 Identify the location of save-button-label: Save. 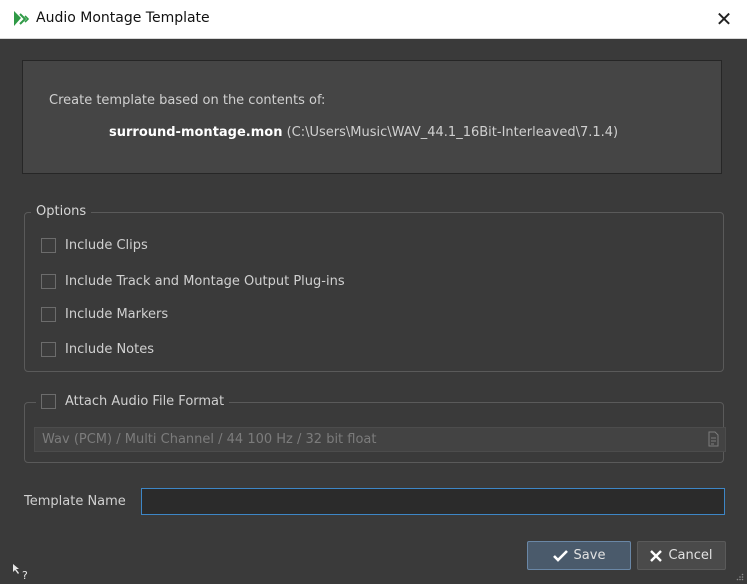
(589, 555).